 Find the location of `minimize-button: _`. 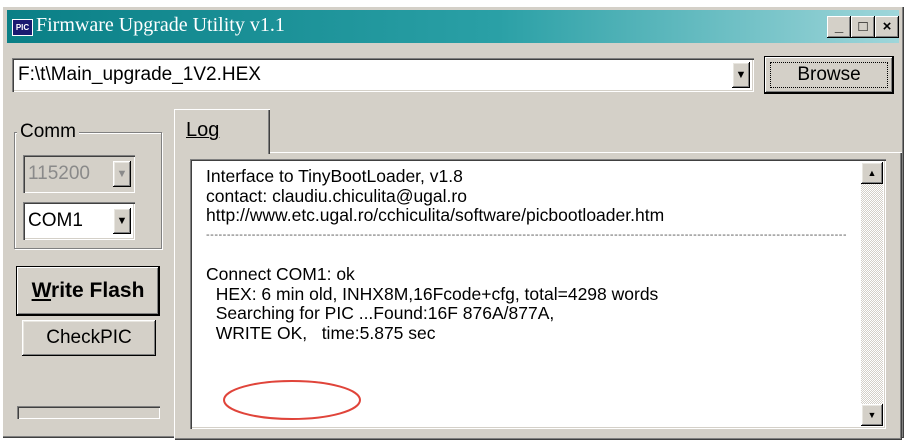

minimize-button: _ is located at coordinates (839, 27).